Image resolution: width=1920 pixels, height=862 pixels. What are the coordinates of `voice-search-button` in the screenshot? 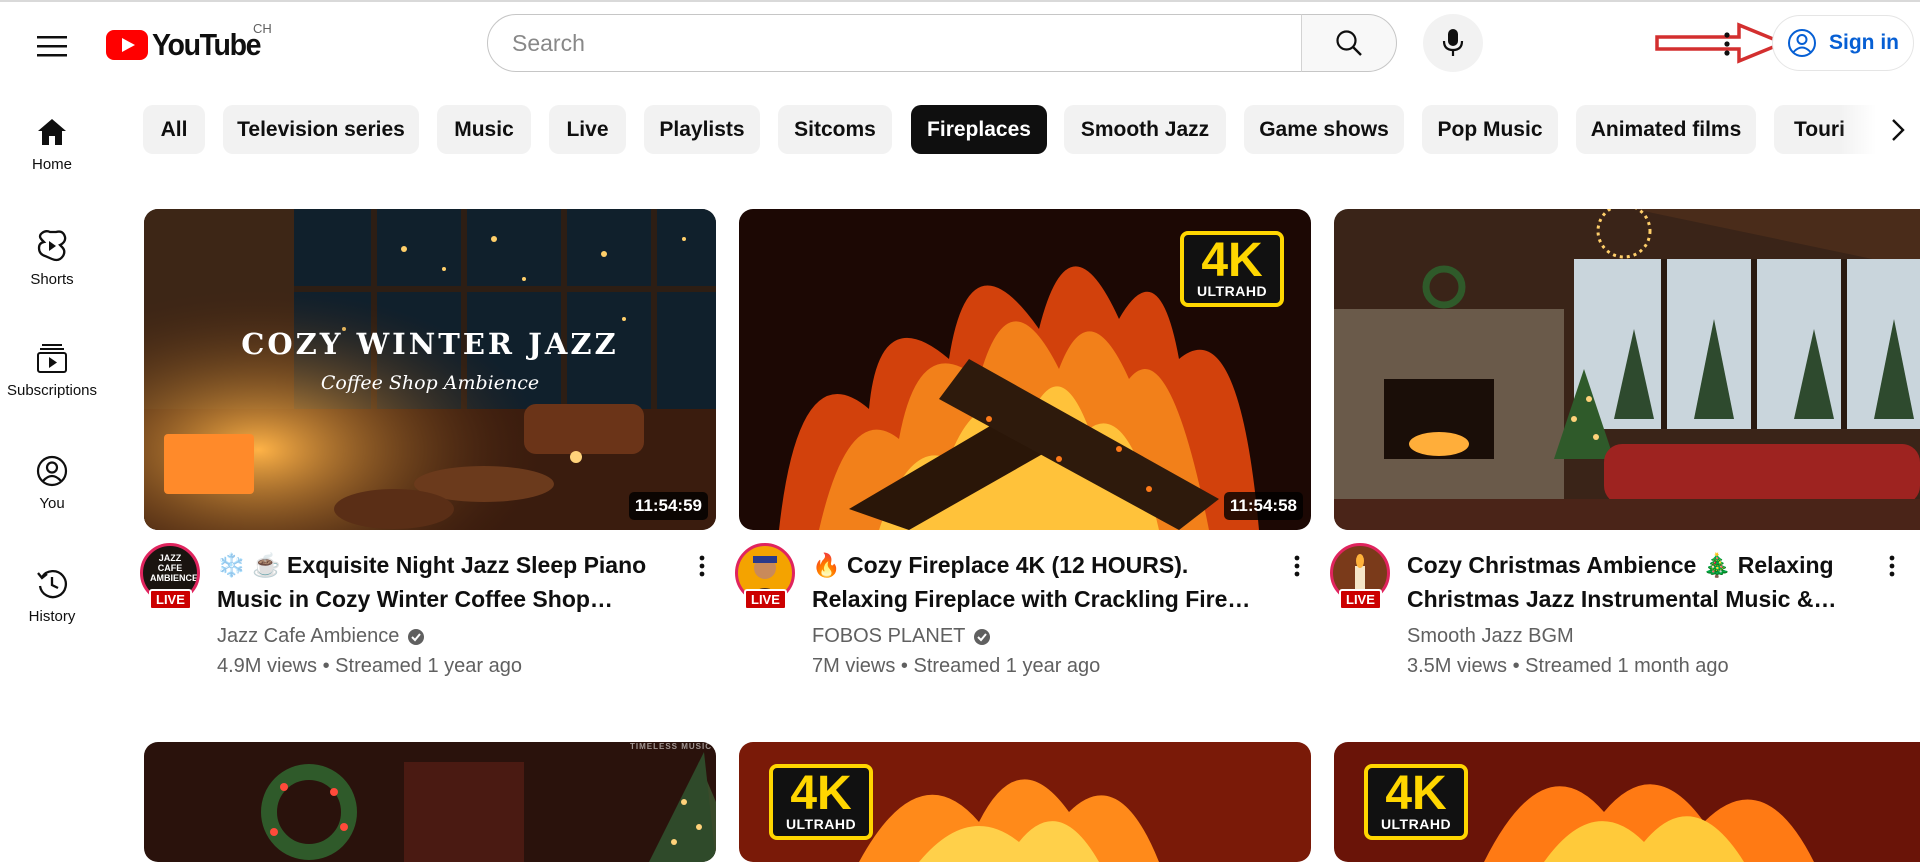 It's located at (1453, 43).